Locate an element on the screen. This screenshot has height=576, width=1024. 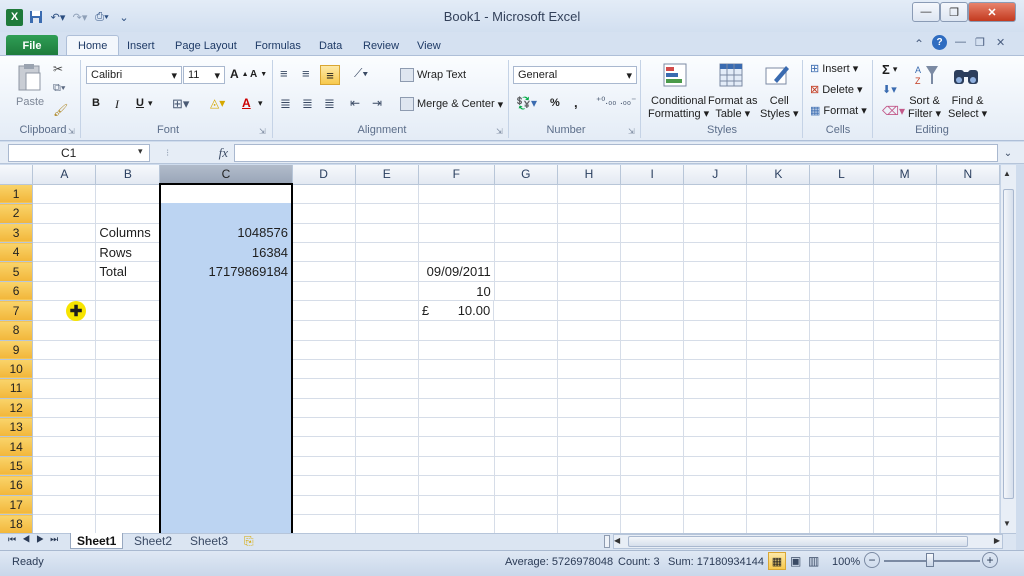
underline-button: U is located at coordinates (140, 103).